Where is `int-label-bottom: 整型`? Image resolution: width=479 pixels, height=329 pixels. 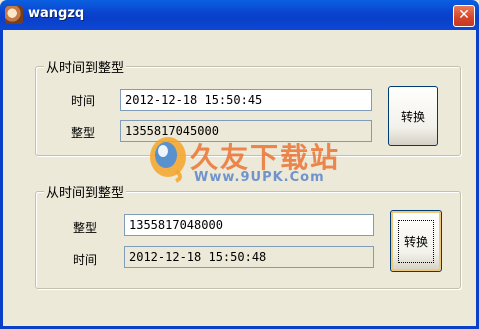
int-label-bottom: 整型 is located at coordinates (85, 228).